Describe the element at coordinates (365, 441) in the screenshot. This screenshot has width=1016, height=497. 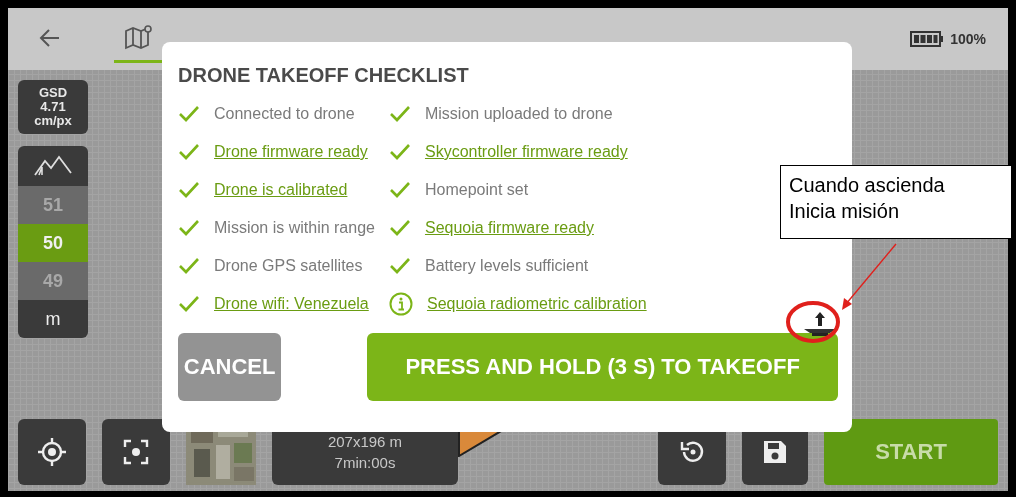
I see `area-size: 207x196 m` at that location.